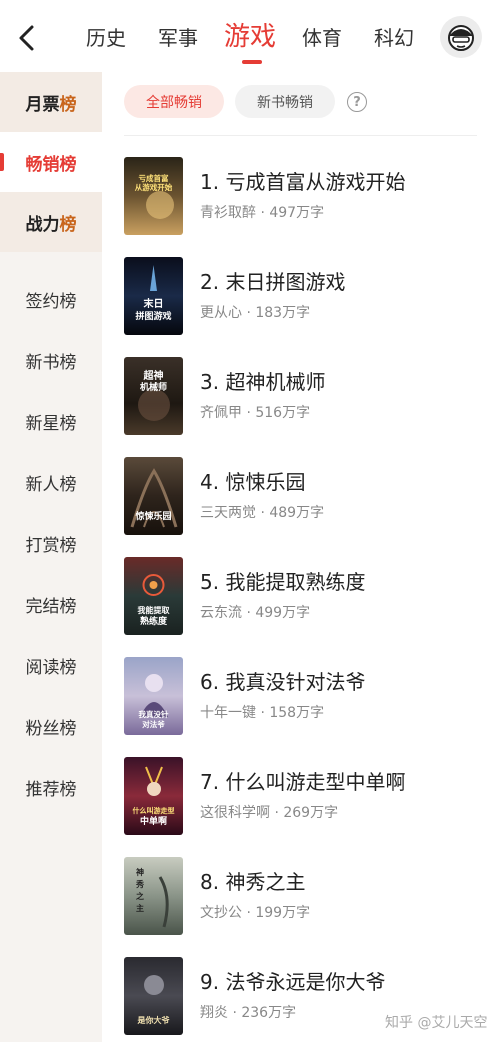 The height and width of the screenshot is (1042, 500). Describe the element at coordinates (273, 282) in the screenshot. I see `book-title: 2. 末日拼图游戏` at that location.